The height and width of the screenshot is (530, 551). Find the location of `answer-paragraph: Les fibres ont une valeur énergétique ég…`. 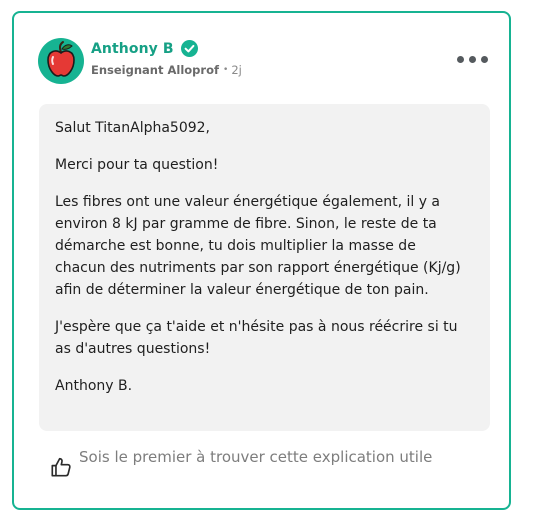

answer-paragraph: Les fibres ont une valeur énergétique ég… is located at coordinates (258, 246).